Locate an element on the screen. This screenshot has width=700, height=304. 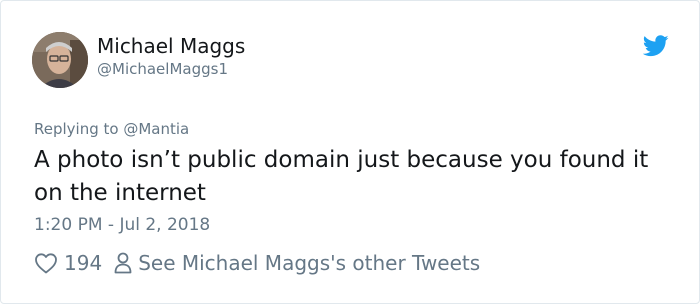
like-count: 194 is located at coordinates (83, 263).